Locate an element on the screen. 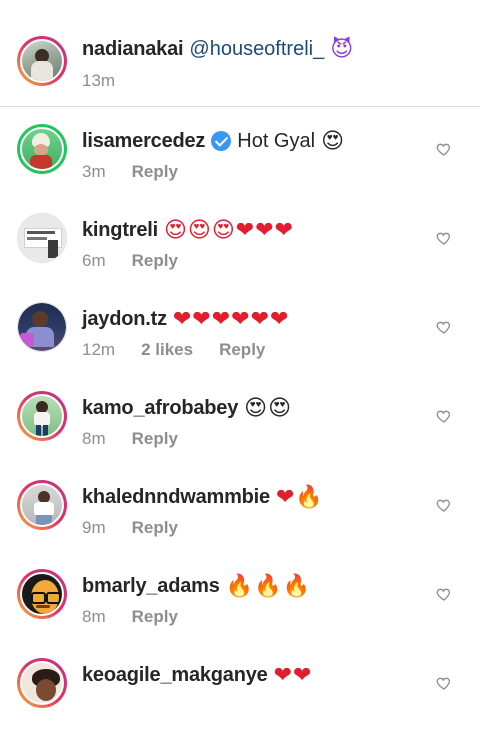  comment-emoji: ❤❤ is located at coordinates (293, 674).